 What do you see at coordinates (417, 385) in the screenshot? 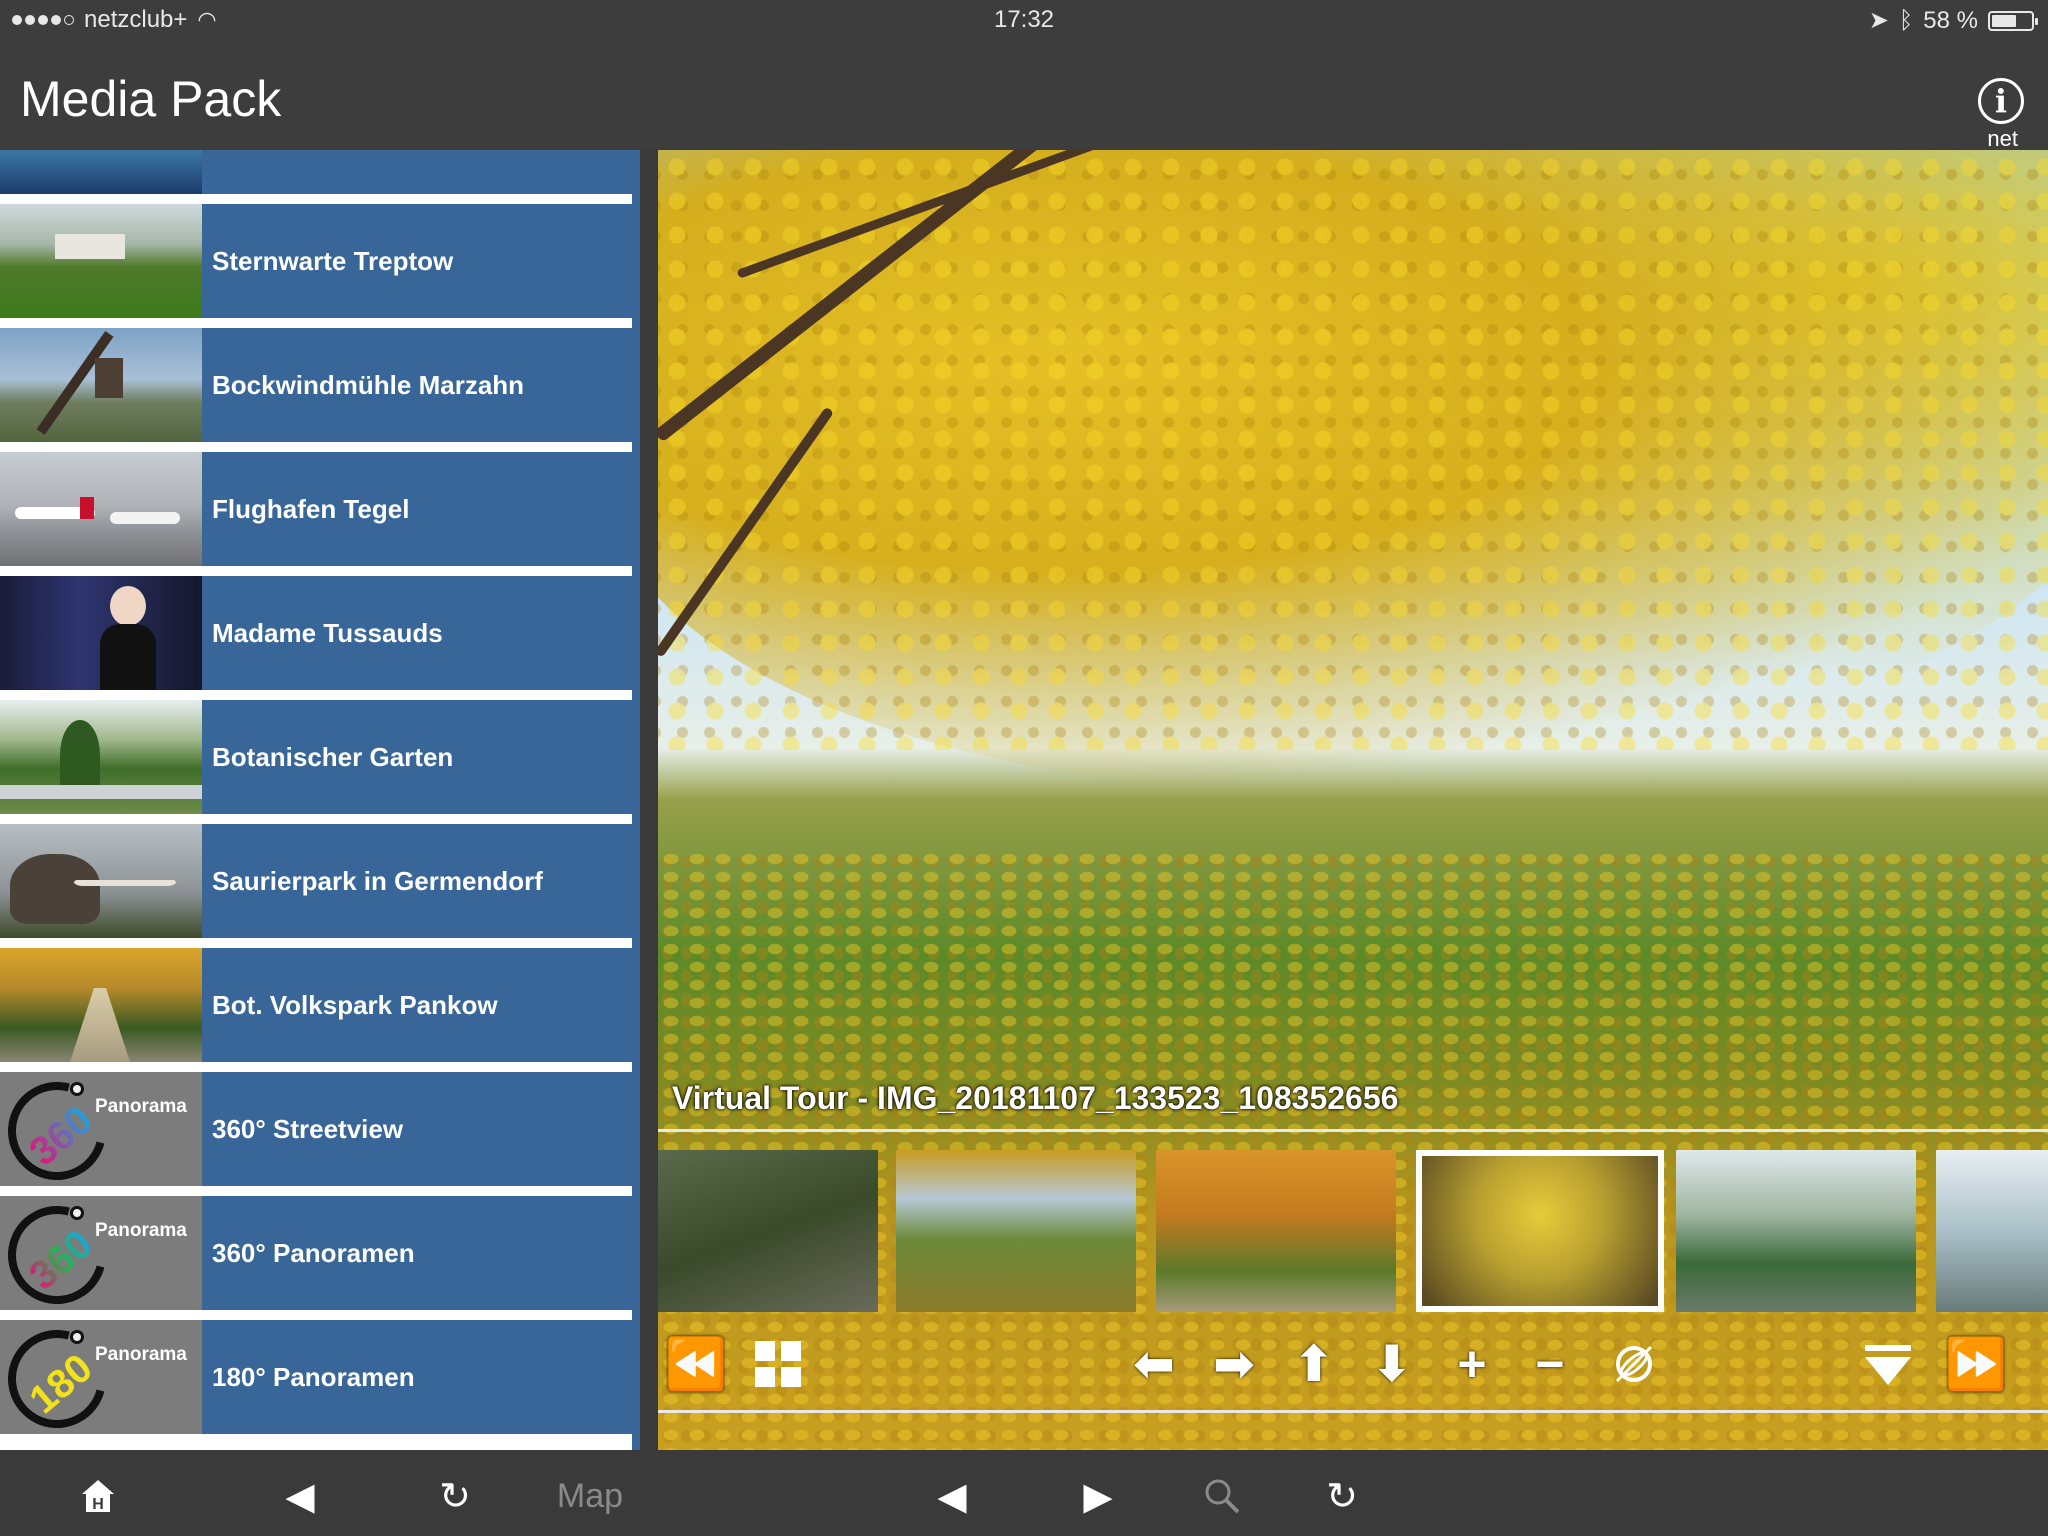
I see `list-item-label: Bockwindmühle Marzahn` at bounding box center [417, 385].